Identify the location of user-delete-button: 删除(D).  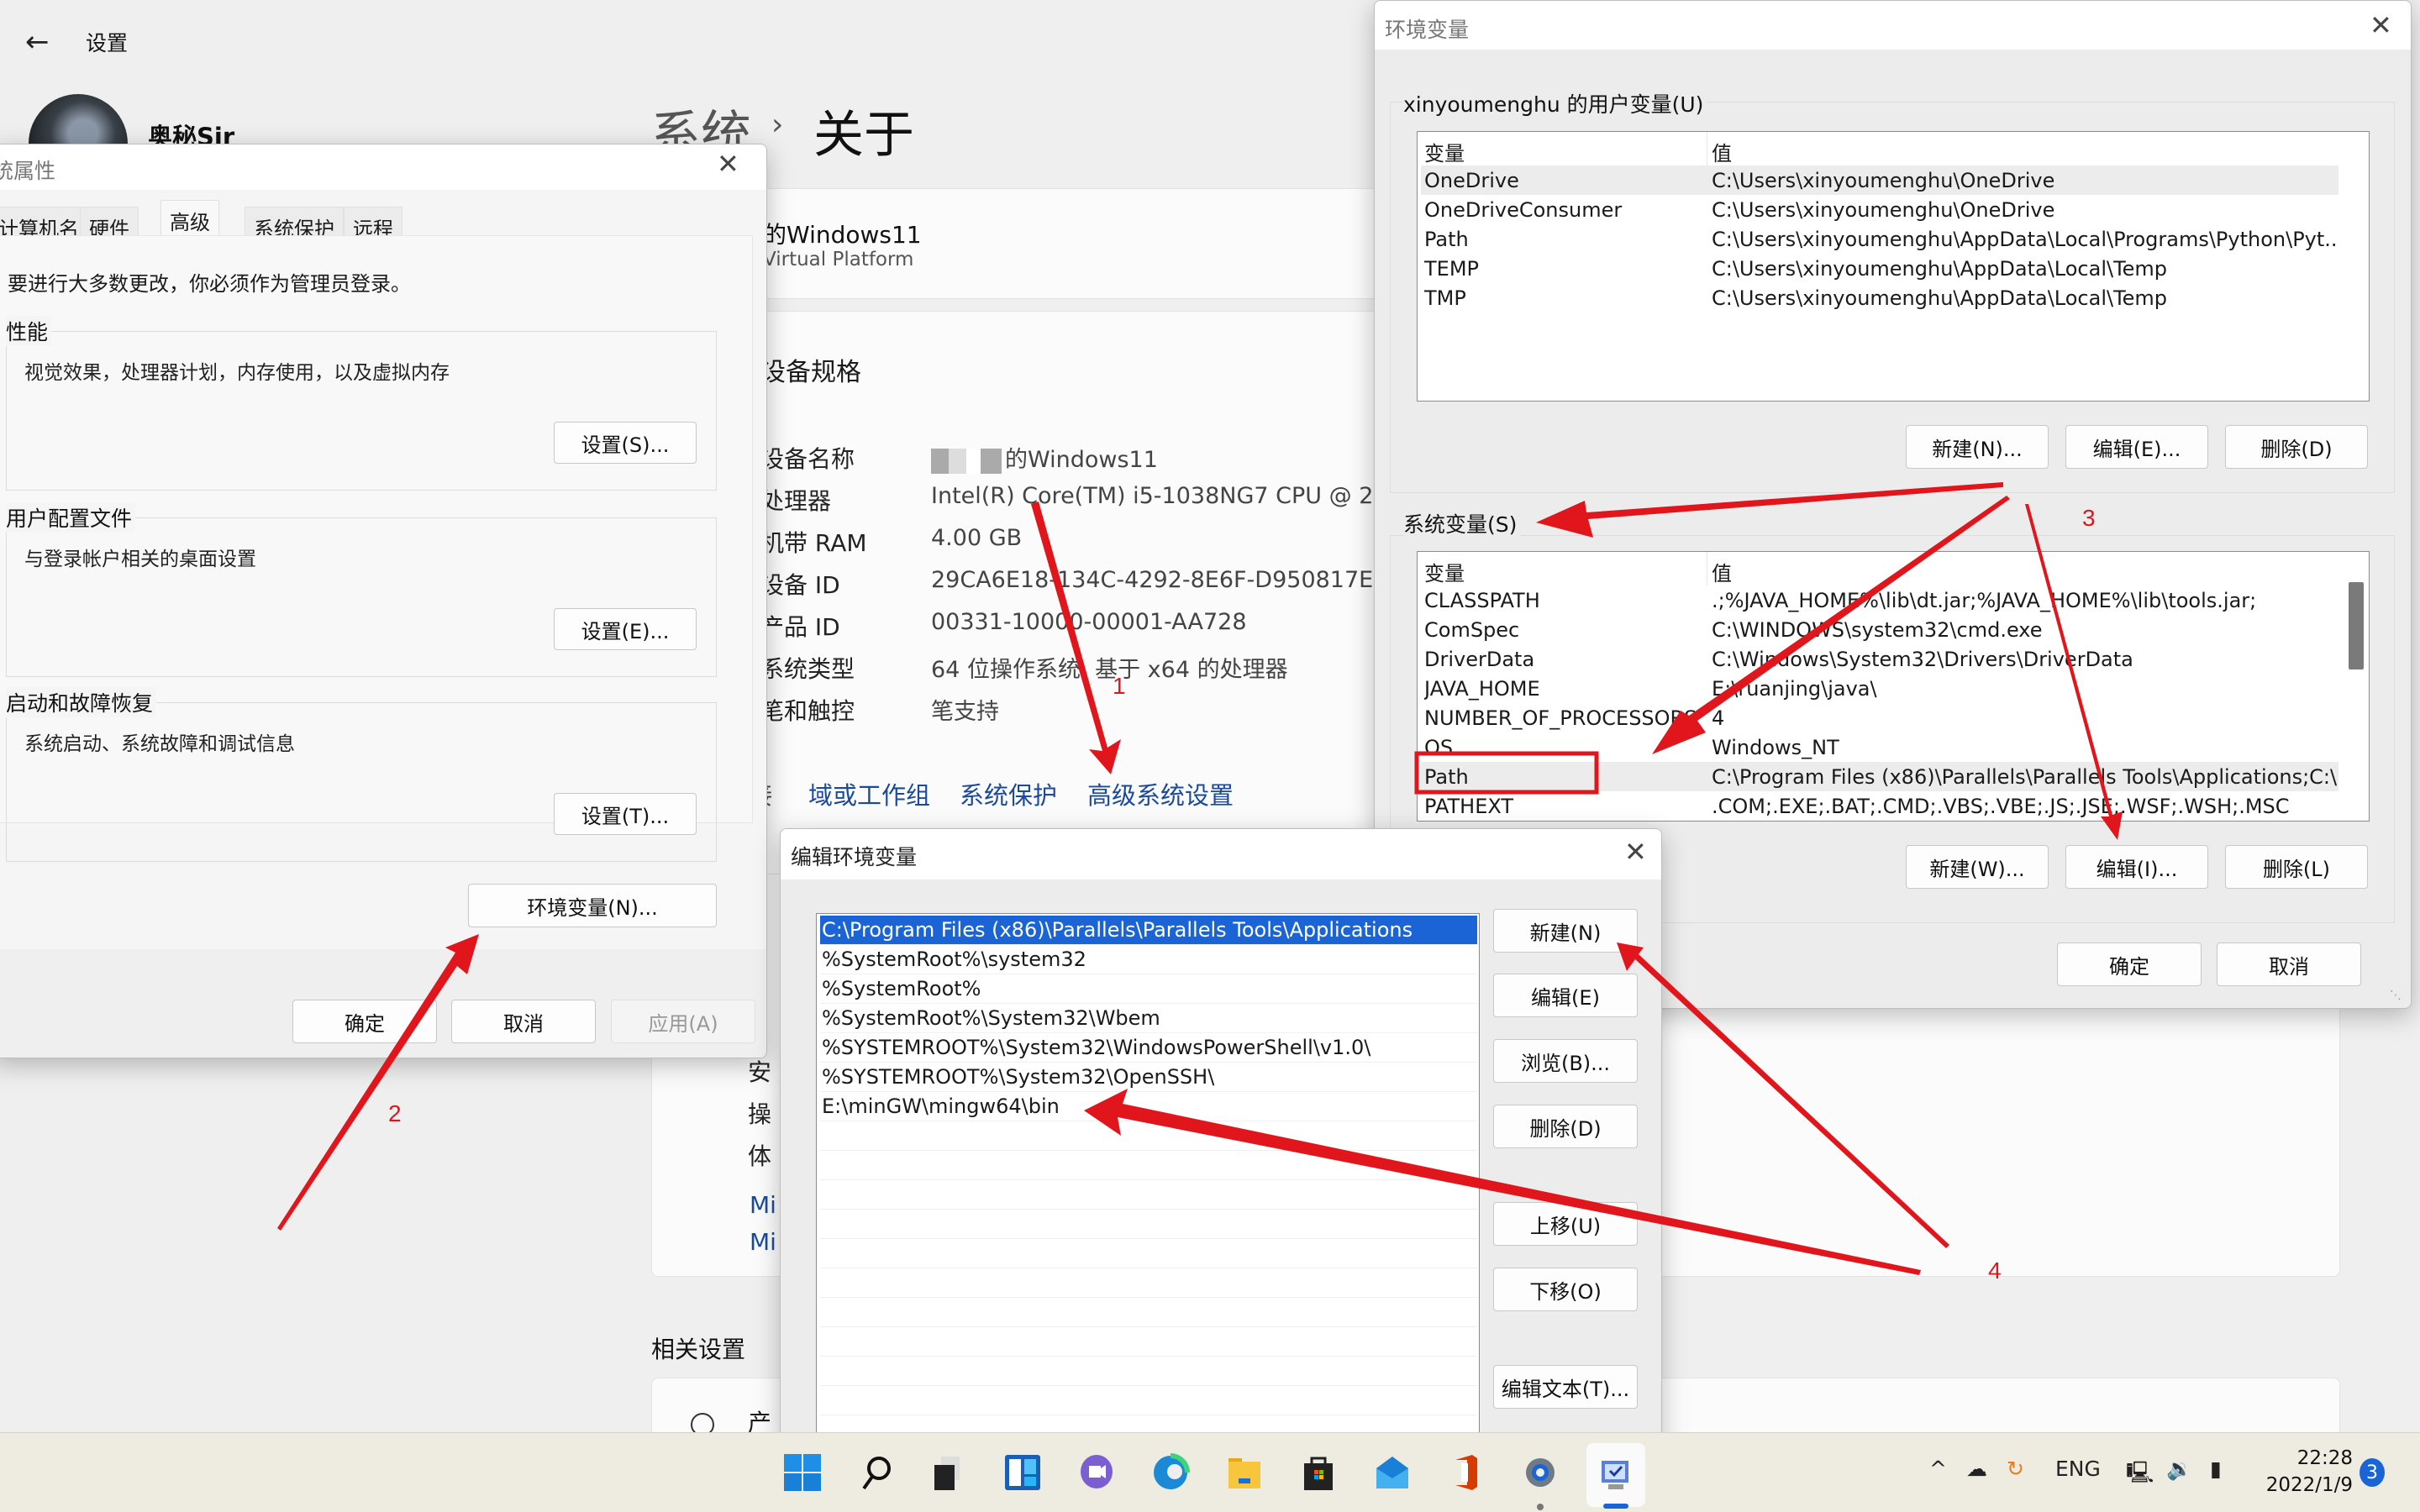
(2296, 447).